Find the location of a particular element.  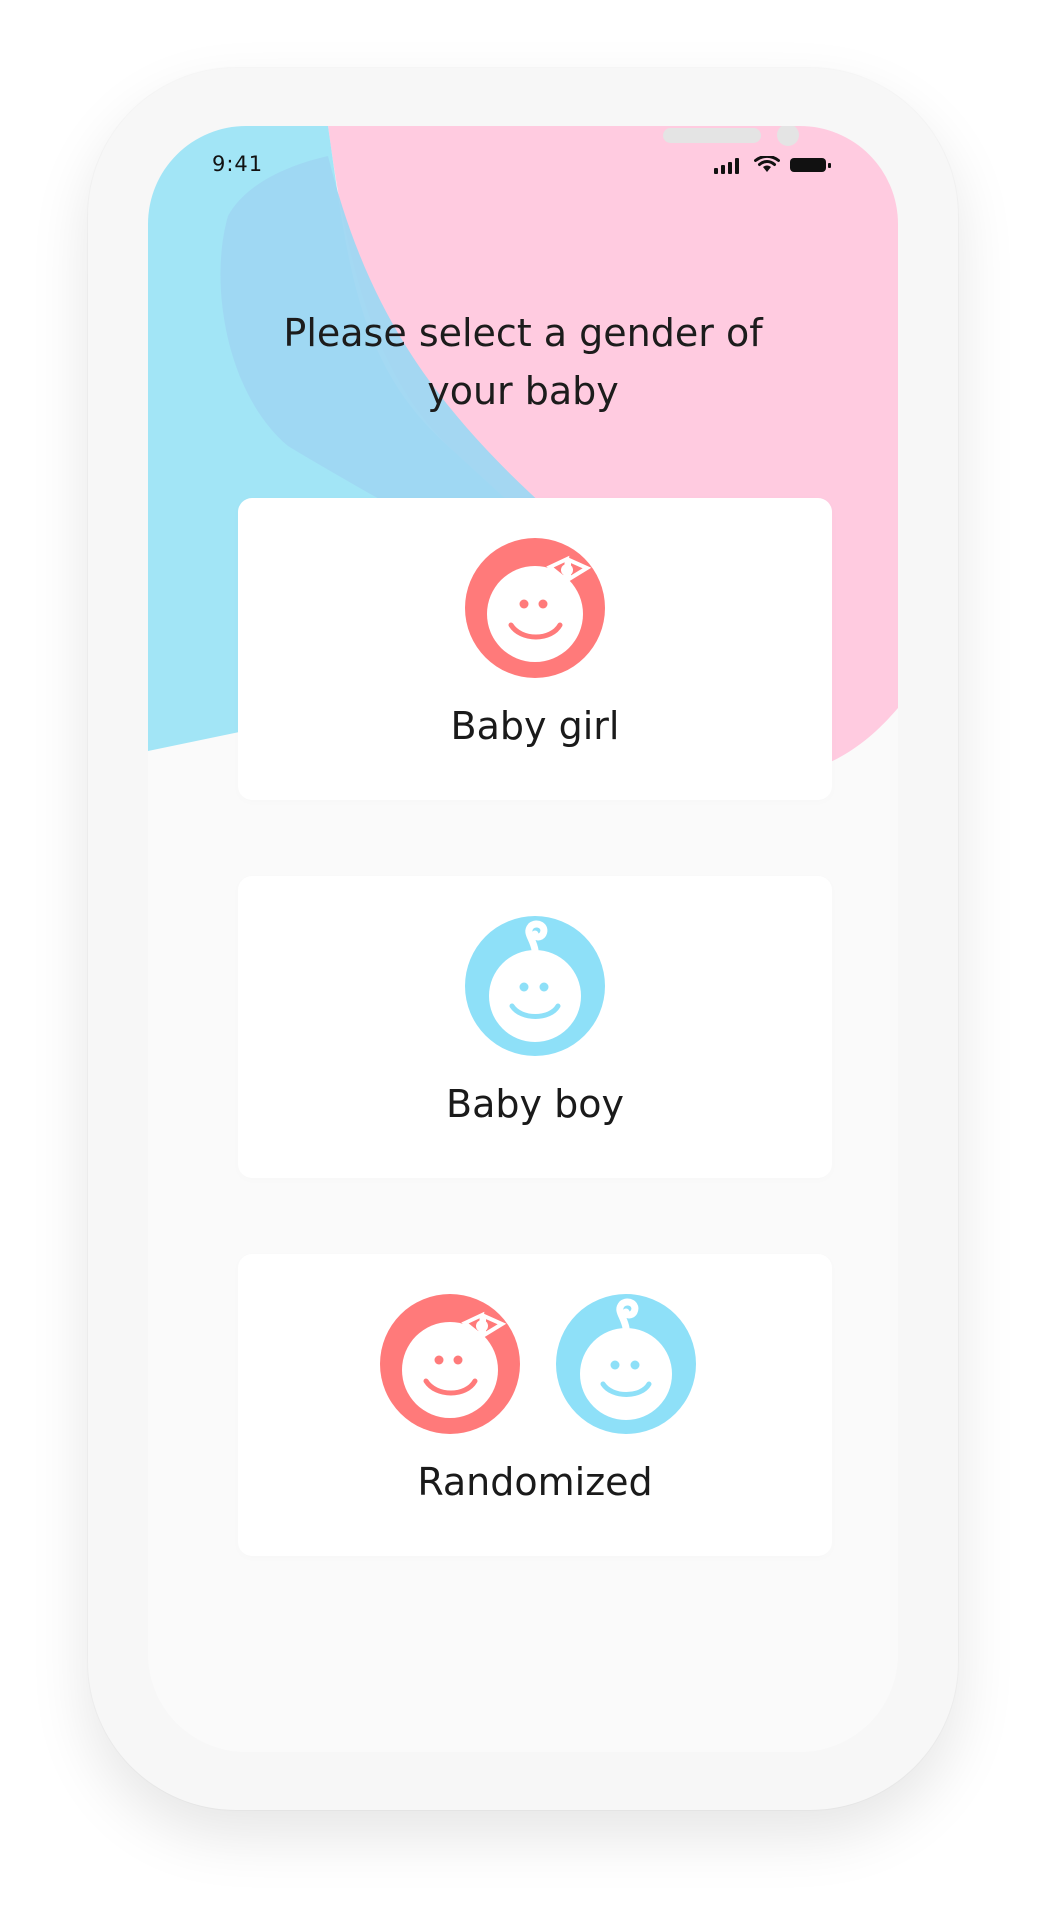

baby-girl-and-boy-faces-icon is located at coordinates (535, 1405).